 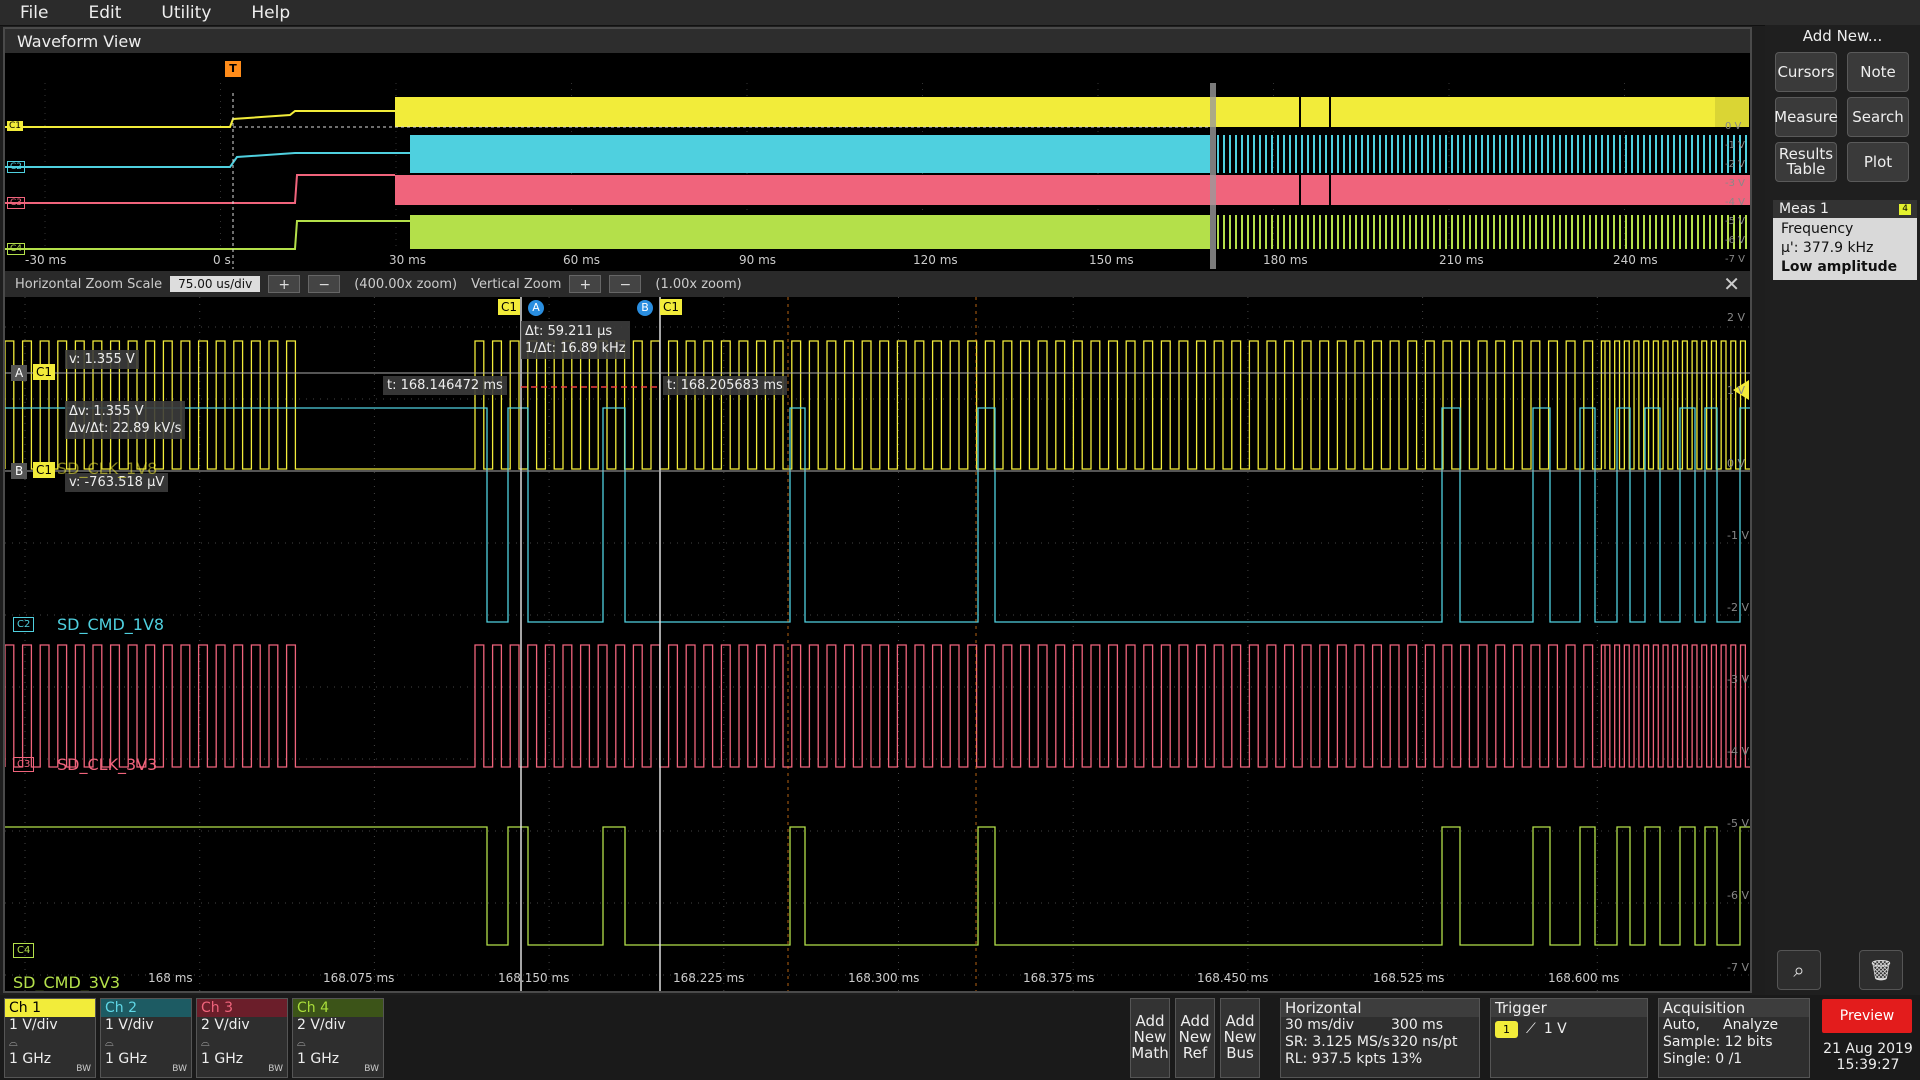 What do you see at coordinates (884, 978) in the screenshot?
I see `time-tick: 168.300 ms` at bounding box center [884, 978].